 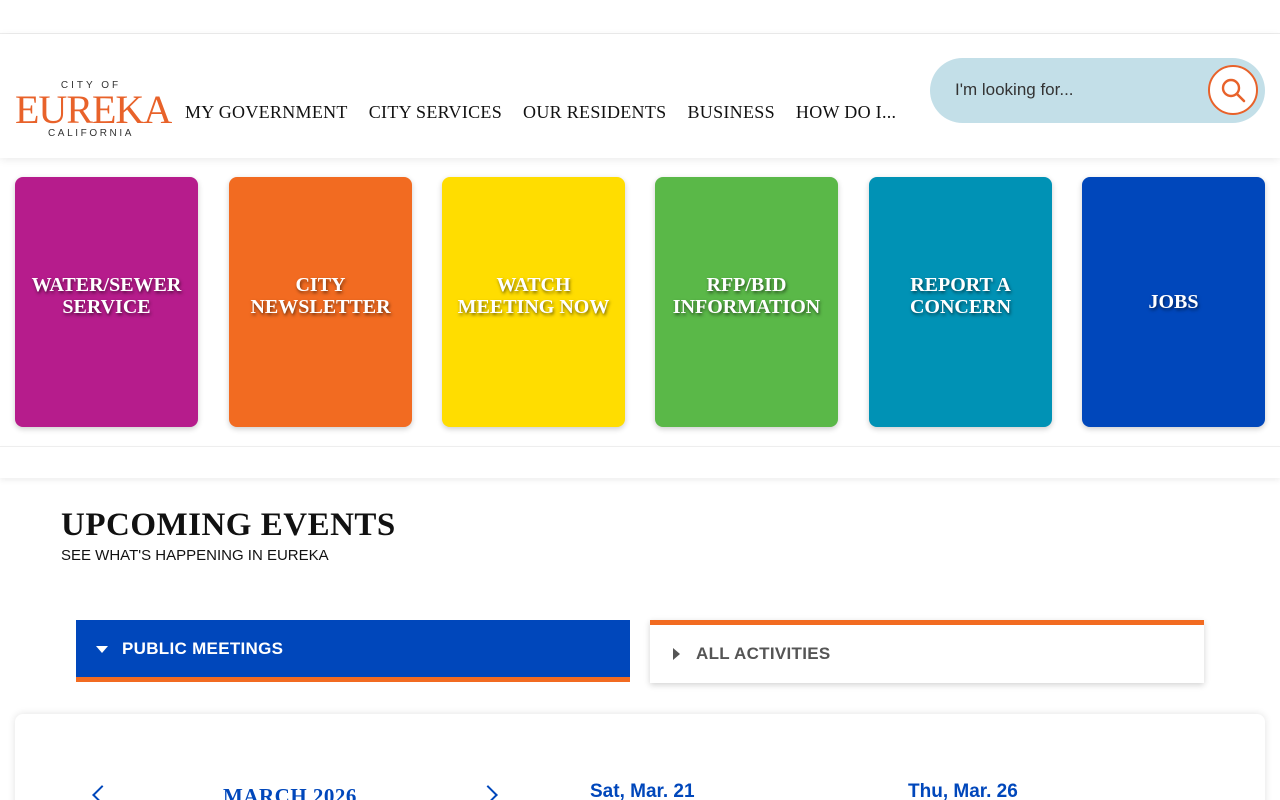 I want to click on tile-rfp-bid: RFP/BID INFORMATION, so click(x=746, y=302).